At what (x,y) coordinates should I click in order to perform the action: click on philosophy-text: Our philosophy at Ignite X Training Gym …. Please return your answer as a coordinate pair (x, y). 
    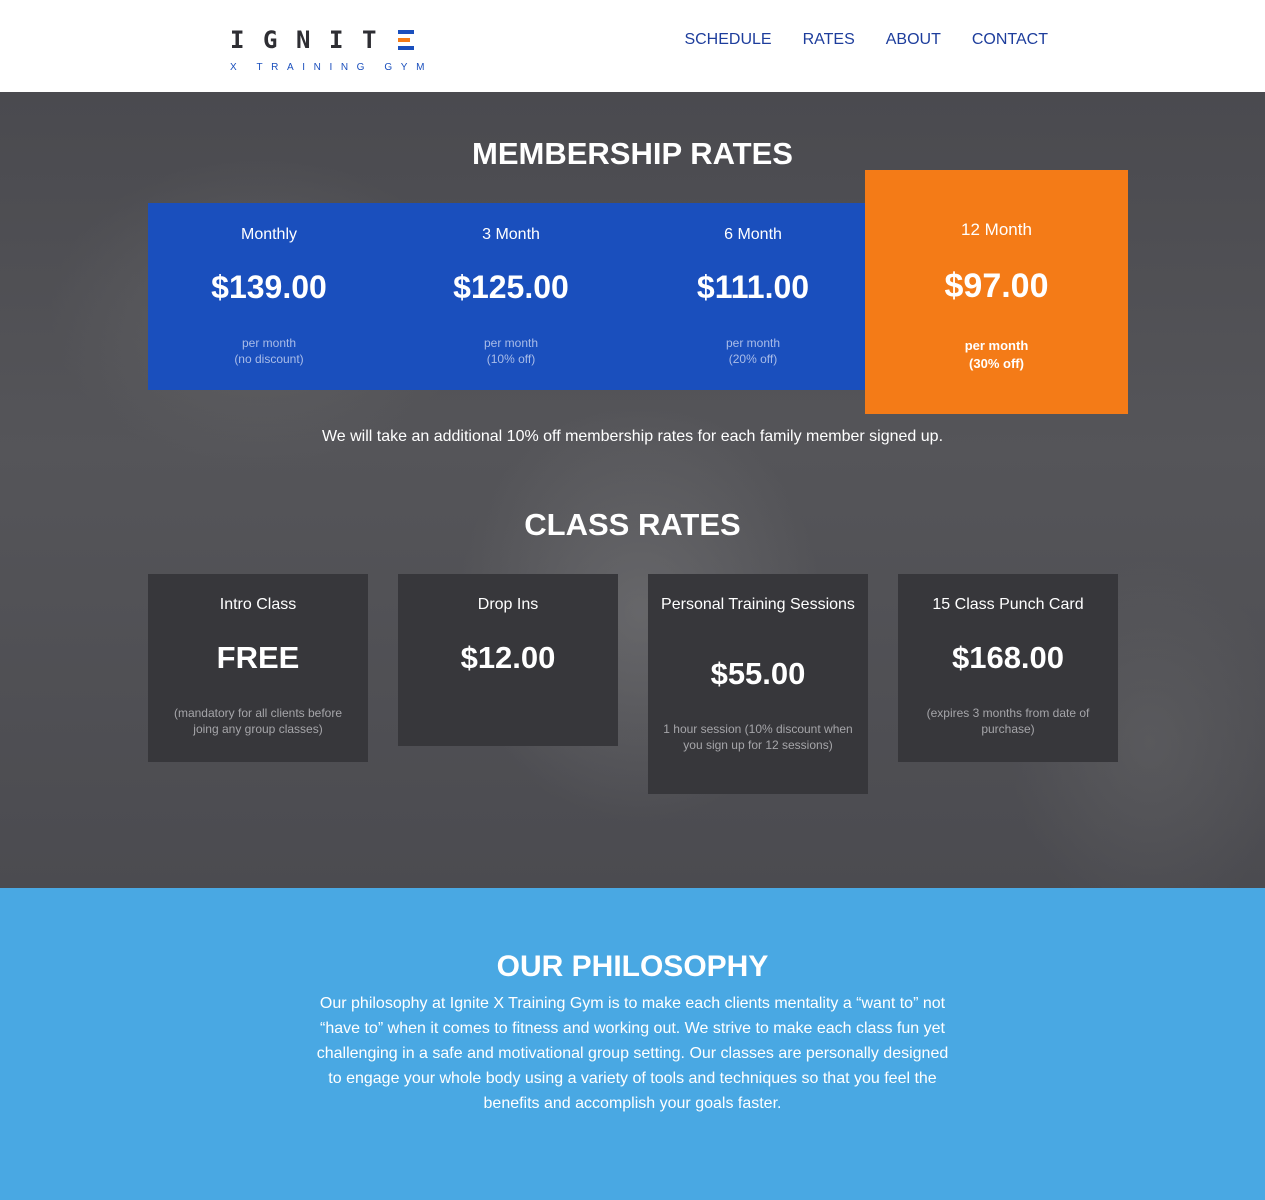
    Looking at the image, I should click on (632, 1053).